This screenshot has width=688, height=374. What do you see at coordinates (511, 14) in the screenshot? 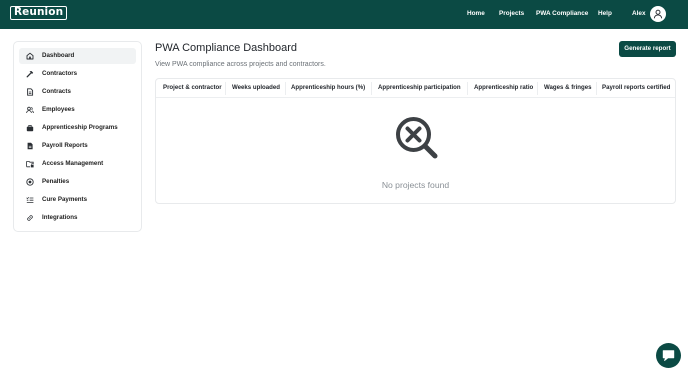
I see `nav-link-projects: Projects` at bounding box center [511, 14].